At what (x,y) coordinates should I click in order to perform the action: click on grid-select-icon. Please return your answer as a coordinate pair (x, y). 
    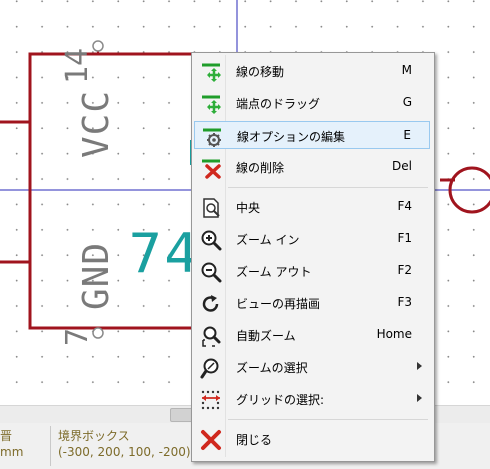
    Looking at the image, I should click on (210, 400).